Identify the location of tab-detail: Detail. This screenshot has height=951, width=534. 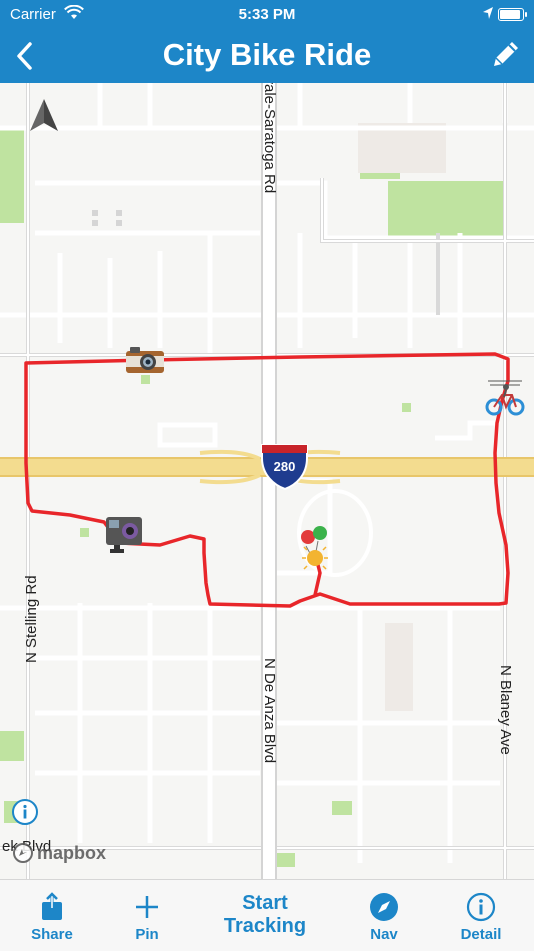
(481, 915).